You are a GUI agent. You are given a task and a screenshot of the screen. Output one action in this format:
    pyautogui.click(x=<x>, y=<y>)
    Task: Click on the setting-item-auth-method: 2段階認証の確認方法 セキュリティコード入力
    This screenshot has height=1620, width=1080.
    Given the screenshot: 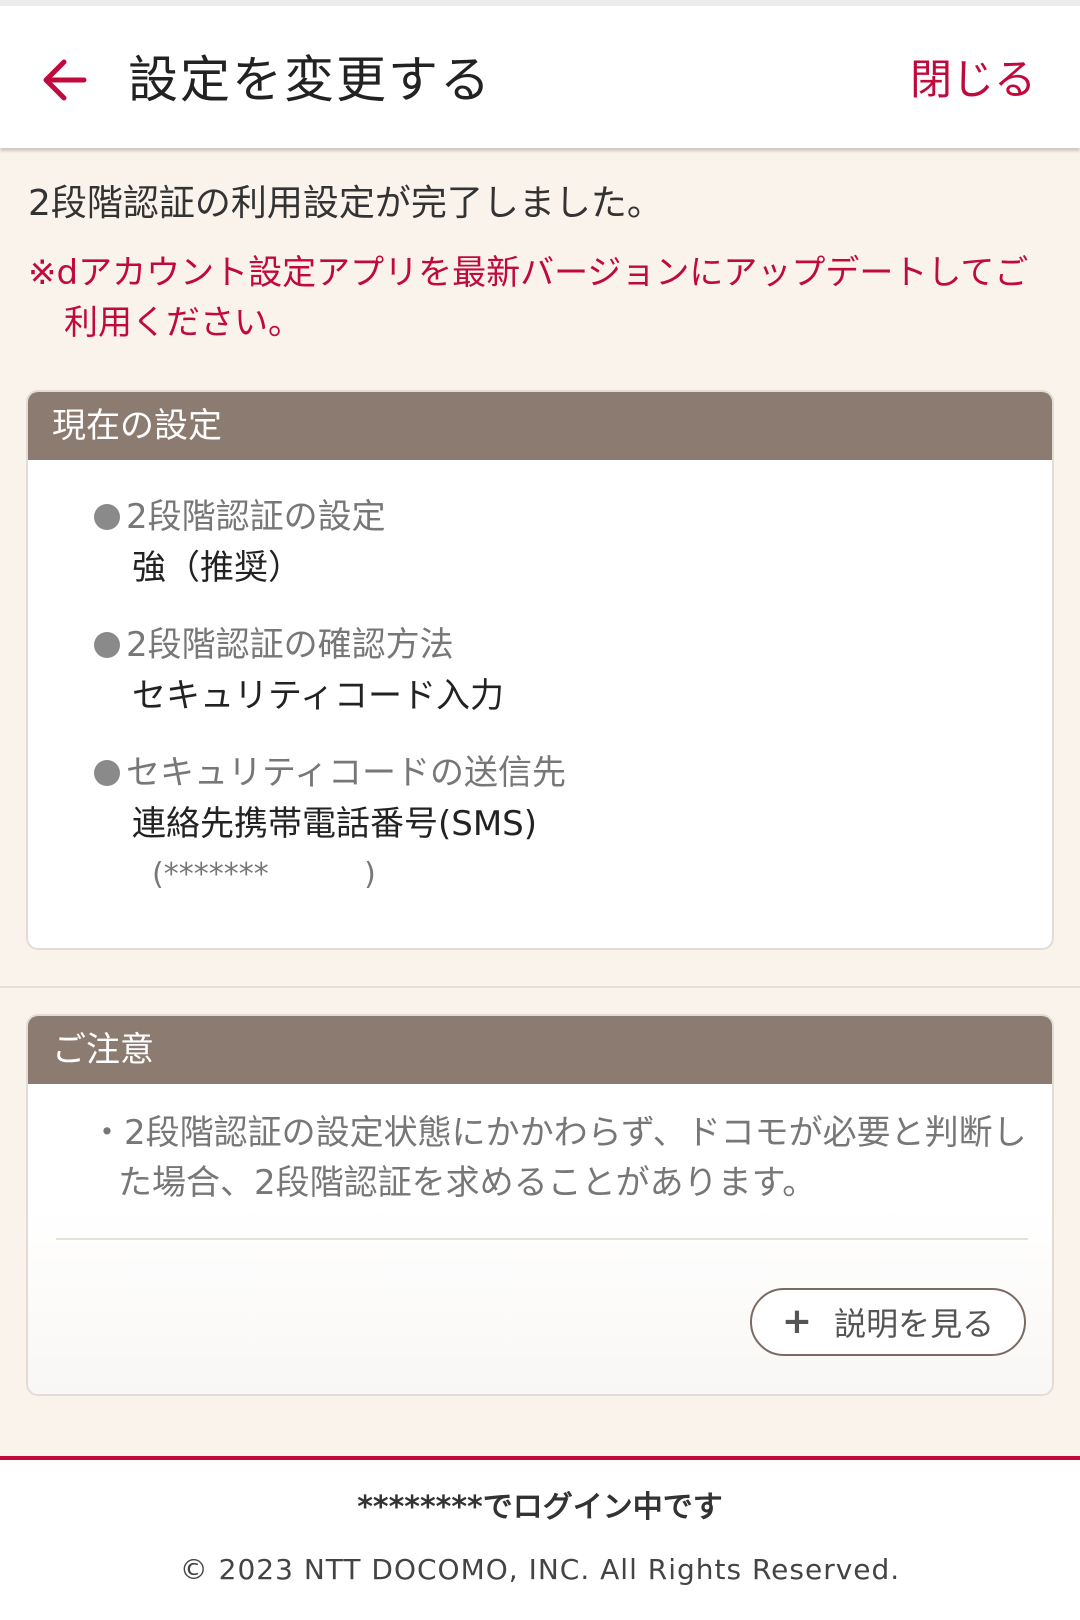 What is the action you would take?
    pyautogui.click(x=299, y=671)
    